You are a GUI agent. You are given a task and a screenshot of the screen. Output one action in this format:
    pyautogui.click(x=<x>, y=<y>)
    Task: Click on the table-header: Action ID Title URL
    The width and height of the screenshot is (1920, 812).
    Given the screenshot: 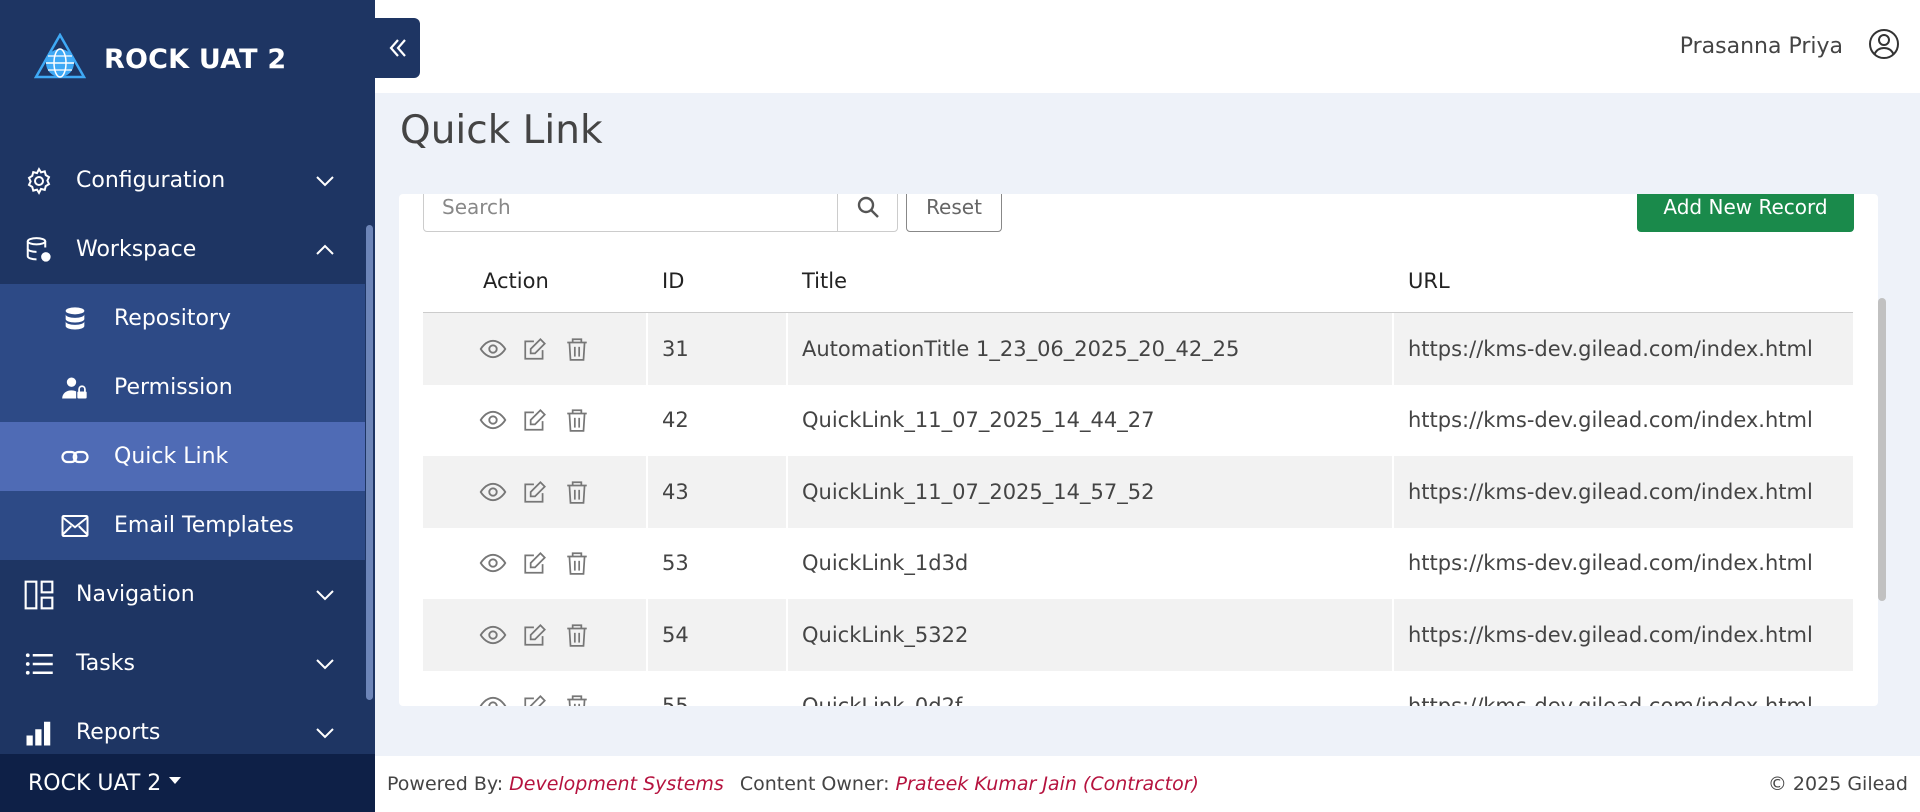 What is the action you would take?
    pyautogui.click(x=1138, y=281)
    